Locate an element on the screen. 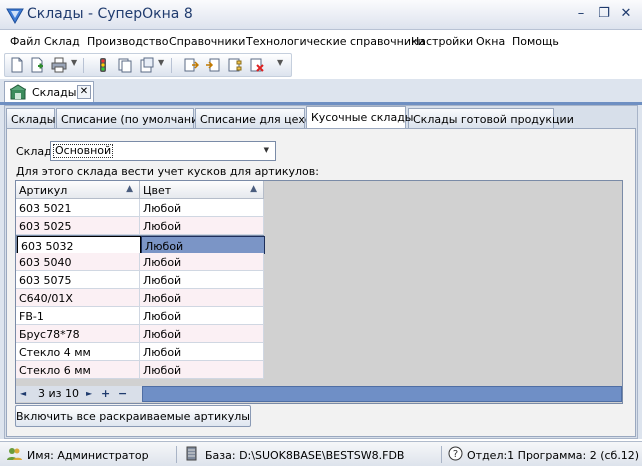 The image size is (642, 466). minimize-button: – is located at coordinates (581, 13).